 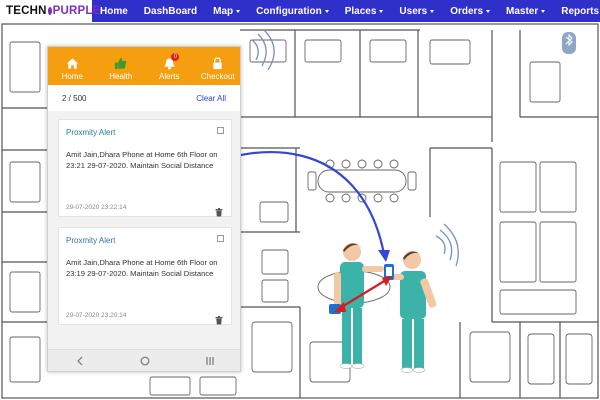 What do you see at coordinates (360, 11) in the screenshot?
I see `nav-item-label: Places` at bounding box center [360, 11].